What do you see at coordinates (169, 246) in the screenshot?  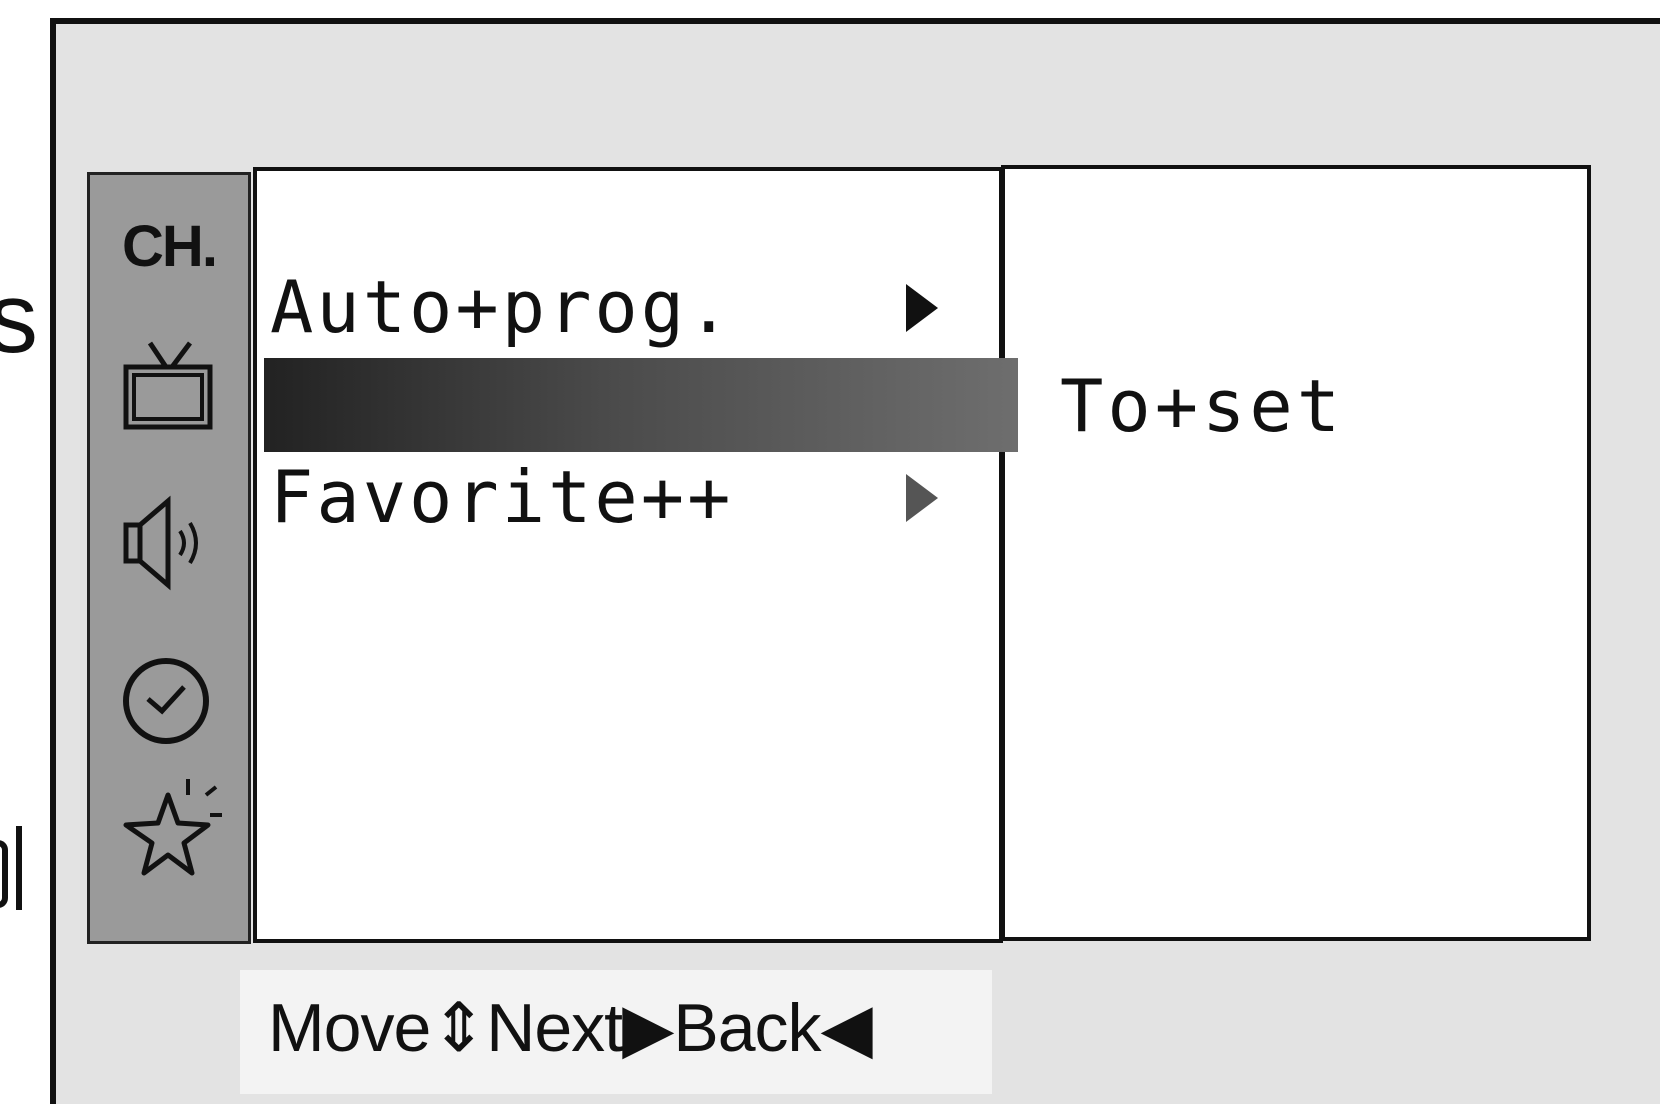 I see `sidebar-title-ch: CH.` at bounding box center [169, 246].